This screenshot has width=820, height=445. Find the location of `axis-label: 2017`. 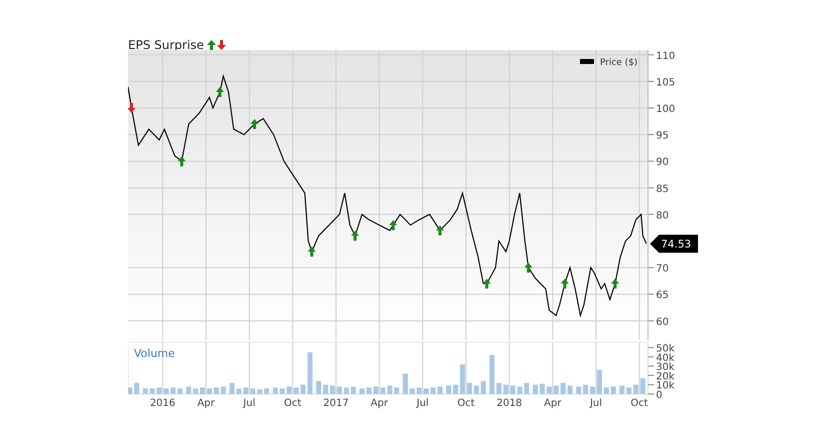

axis-label: 2017 is located at coordinates (336, 403).